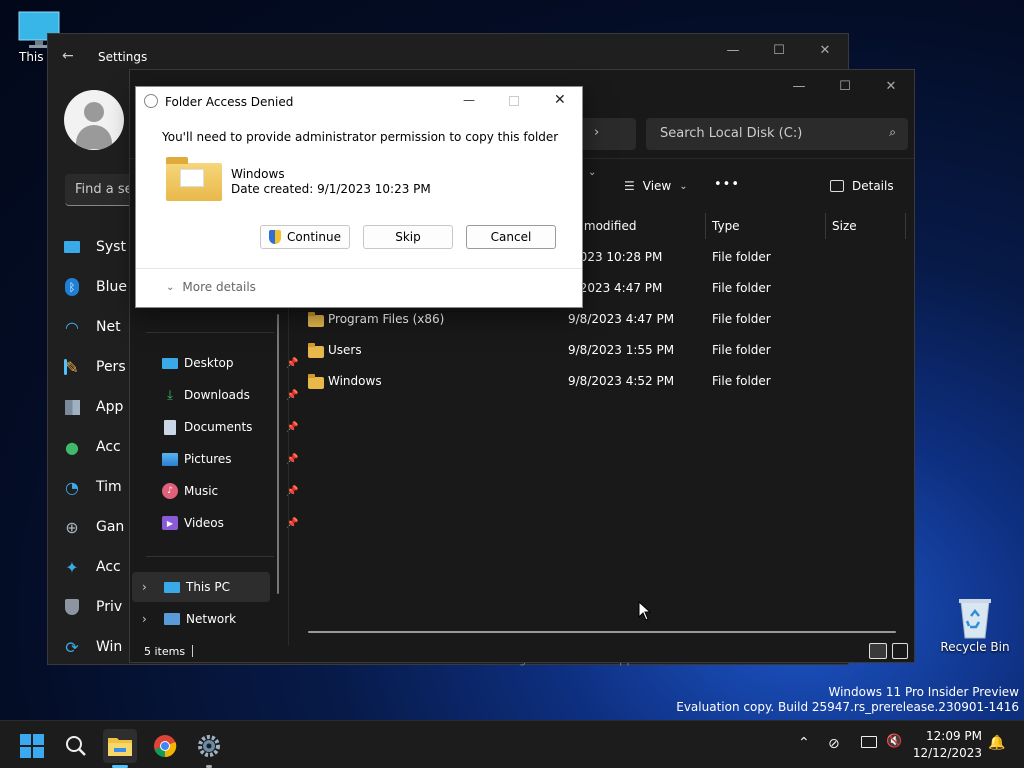  Describe the element at coordinates (72, 407) in the screenshot. I see `apps-icon` at that location.